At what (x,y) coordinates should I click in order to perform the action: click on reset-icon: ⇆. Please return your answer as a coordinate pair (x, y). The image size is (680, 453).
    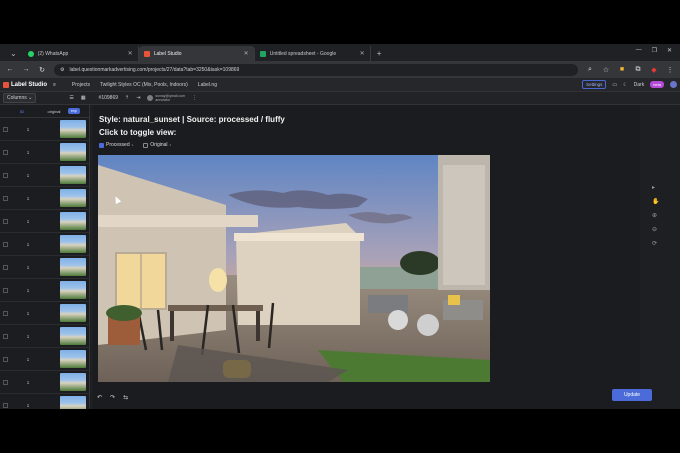
    Looking at the image, I should click on (125, 397).